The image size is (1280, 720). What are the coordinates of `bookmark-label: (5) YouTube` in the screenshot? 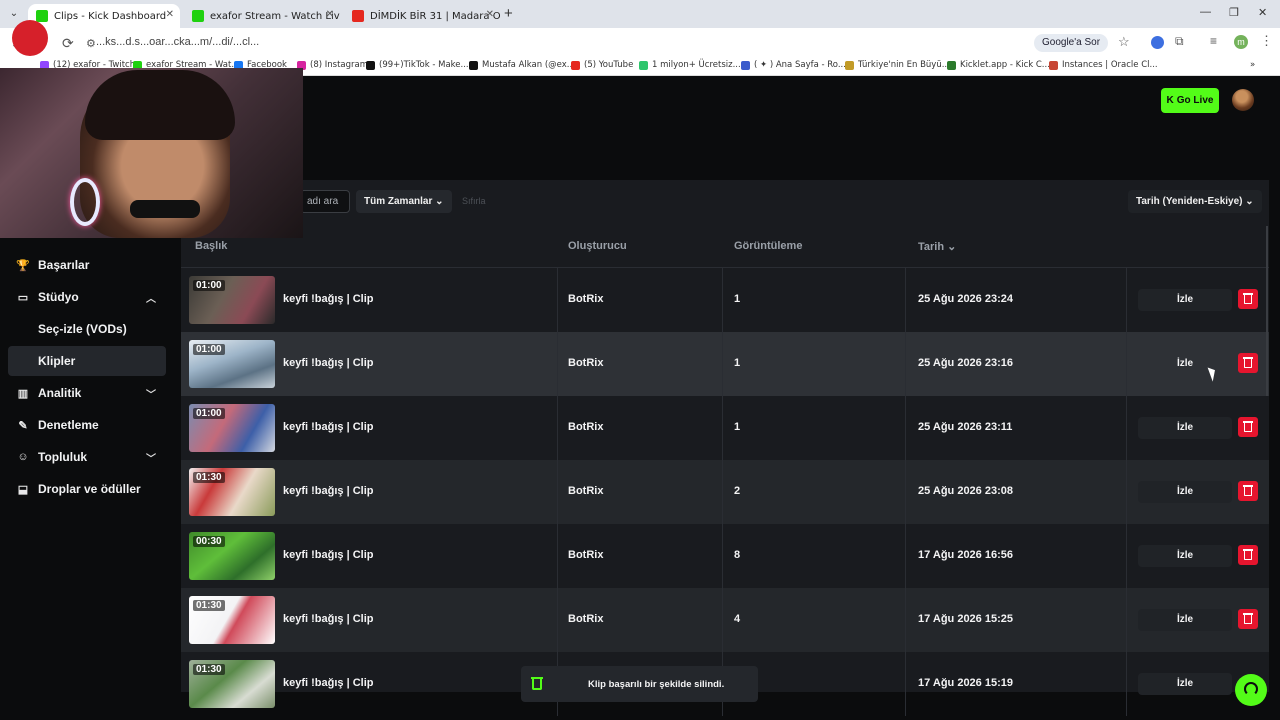 It's located at (609, 65).